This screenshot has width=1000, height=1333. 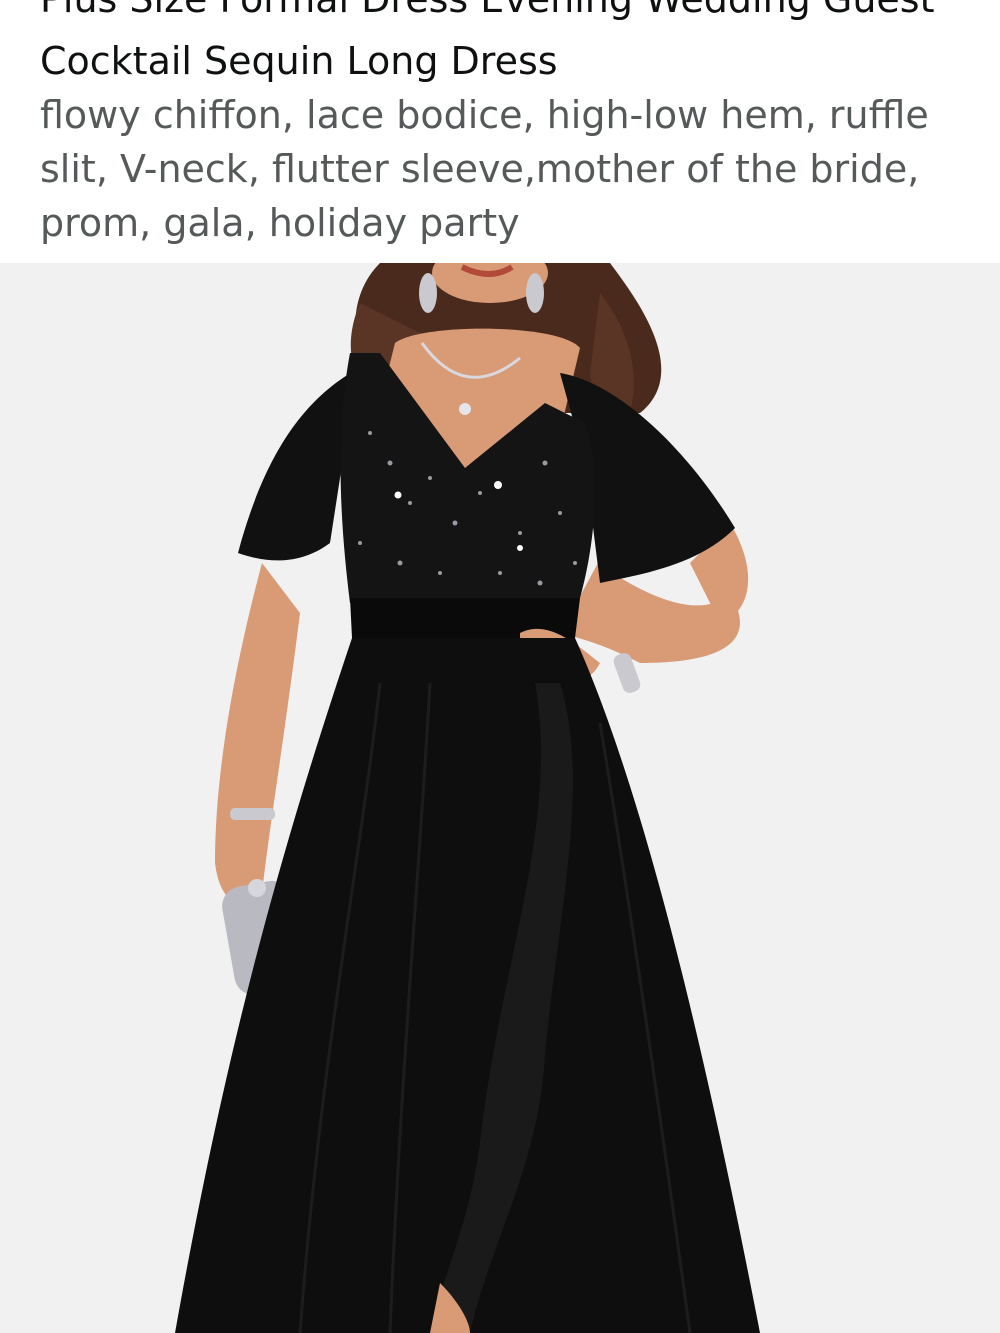 I want to click on earring-right, so click(x=535, y=293).